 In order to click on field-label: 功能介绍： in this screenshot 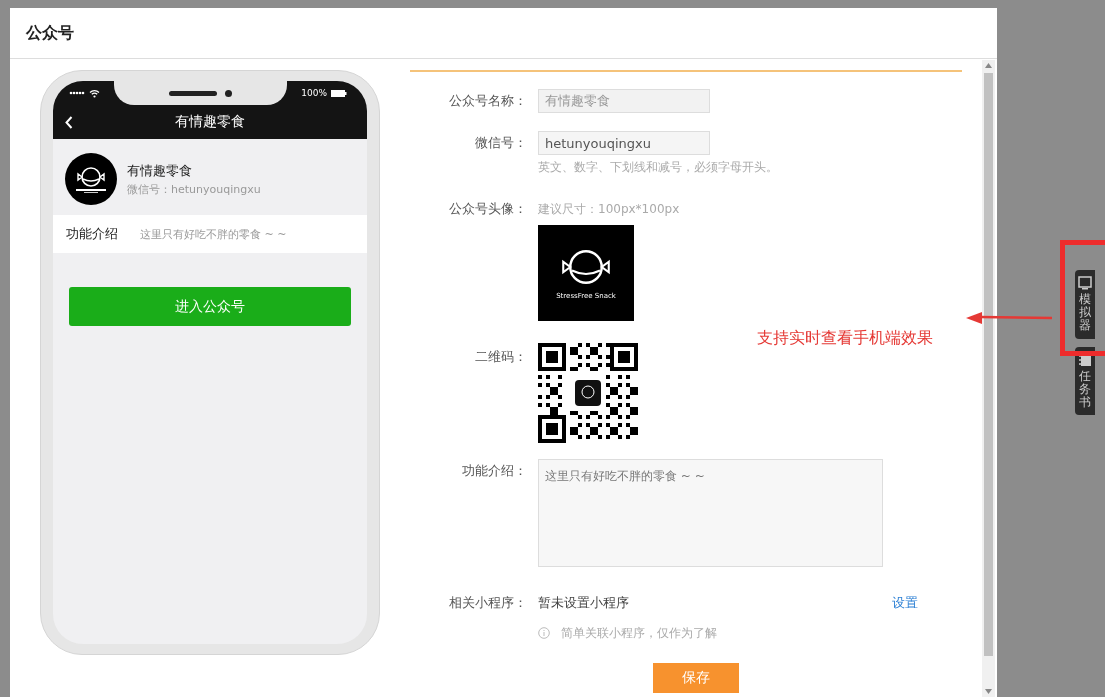, I will do `click(494, 471)`.